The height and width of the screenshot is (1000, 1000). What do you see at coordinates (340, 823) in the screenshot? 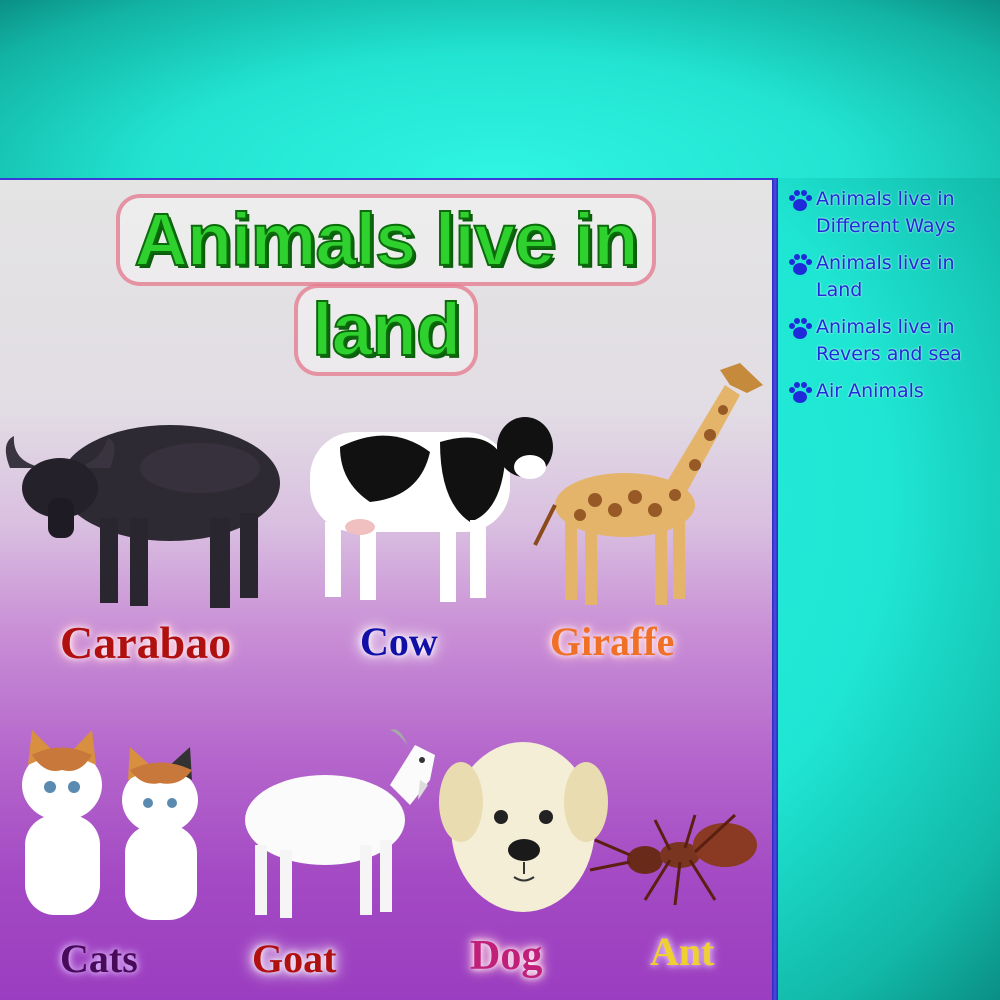
I see `goat-image` at bounding box center [340, 823].